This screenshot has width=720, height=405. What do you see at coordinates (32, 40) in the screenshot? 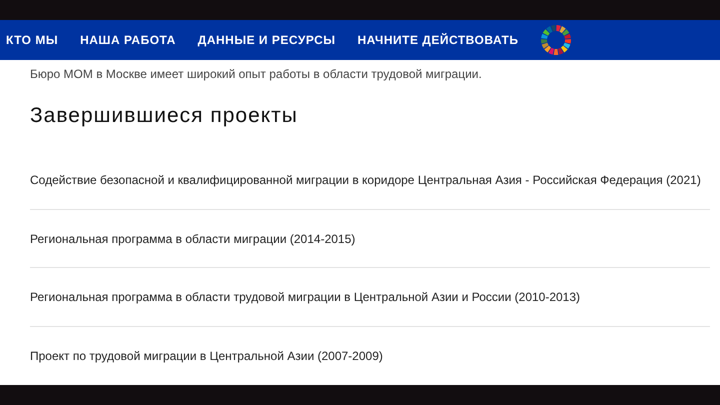
I see `nav-link: КТО МЫ` at bounding box center [32, 40].